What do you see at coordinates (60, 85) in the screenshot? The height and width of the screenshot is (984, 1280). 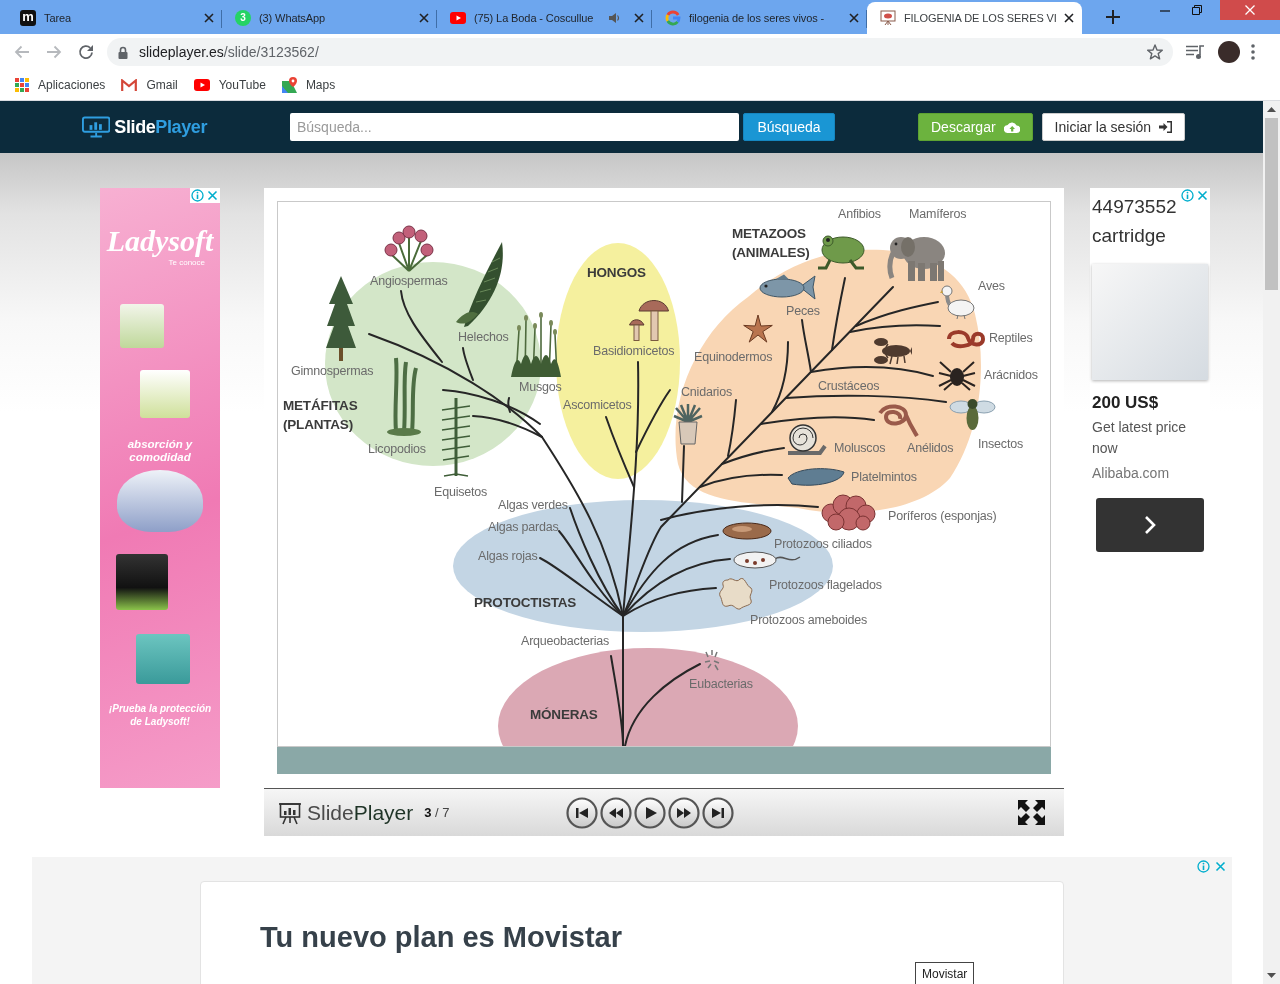 I see `bookmark-link: Aplicaciones` at bounding box center [60, 85].